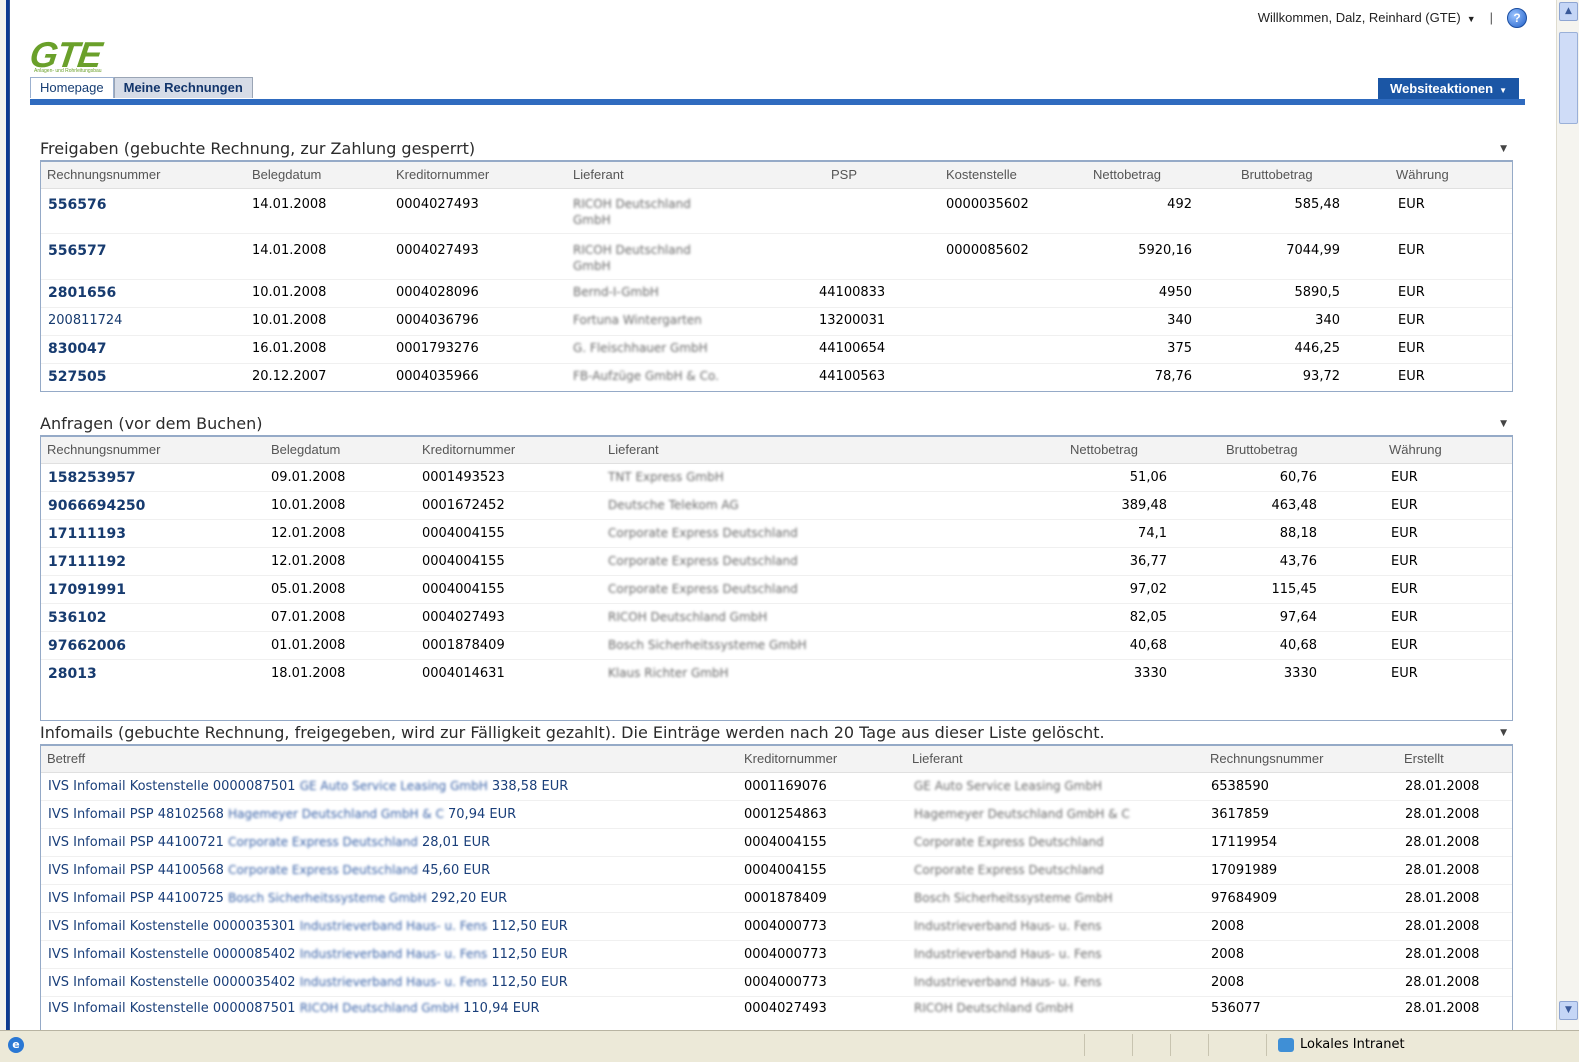  What do you see at coordinates (703, 533) in the screenshot?
I see `lieferant: Corporate Express Deutschland` at bounding box center [703, 533].